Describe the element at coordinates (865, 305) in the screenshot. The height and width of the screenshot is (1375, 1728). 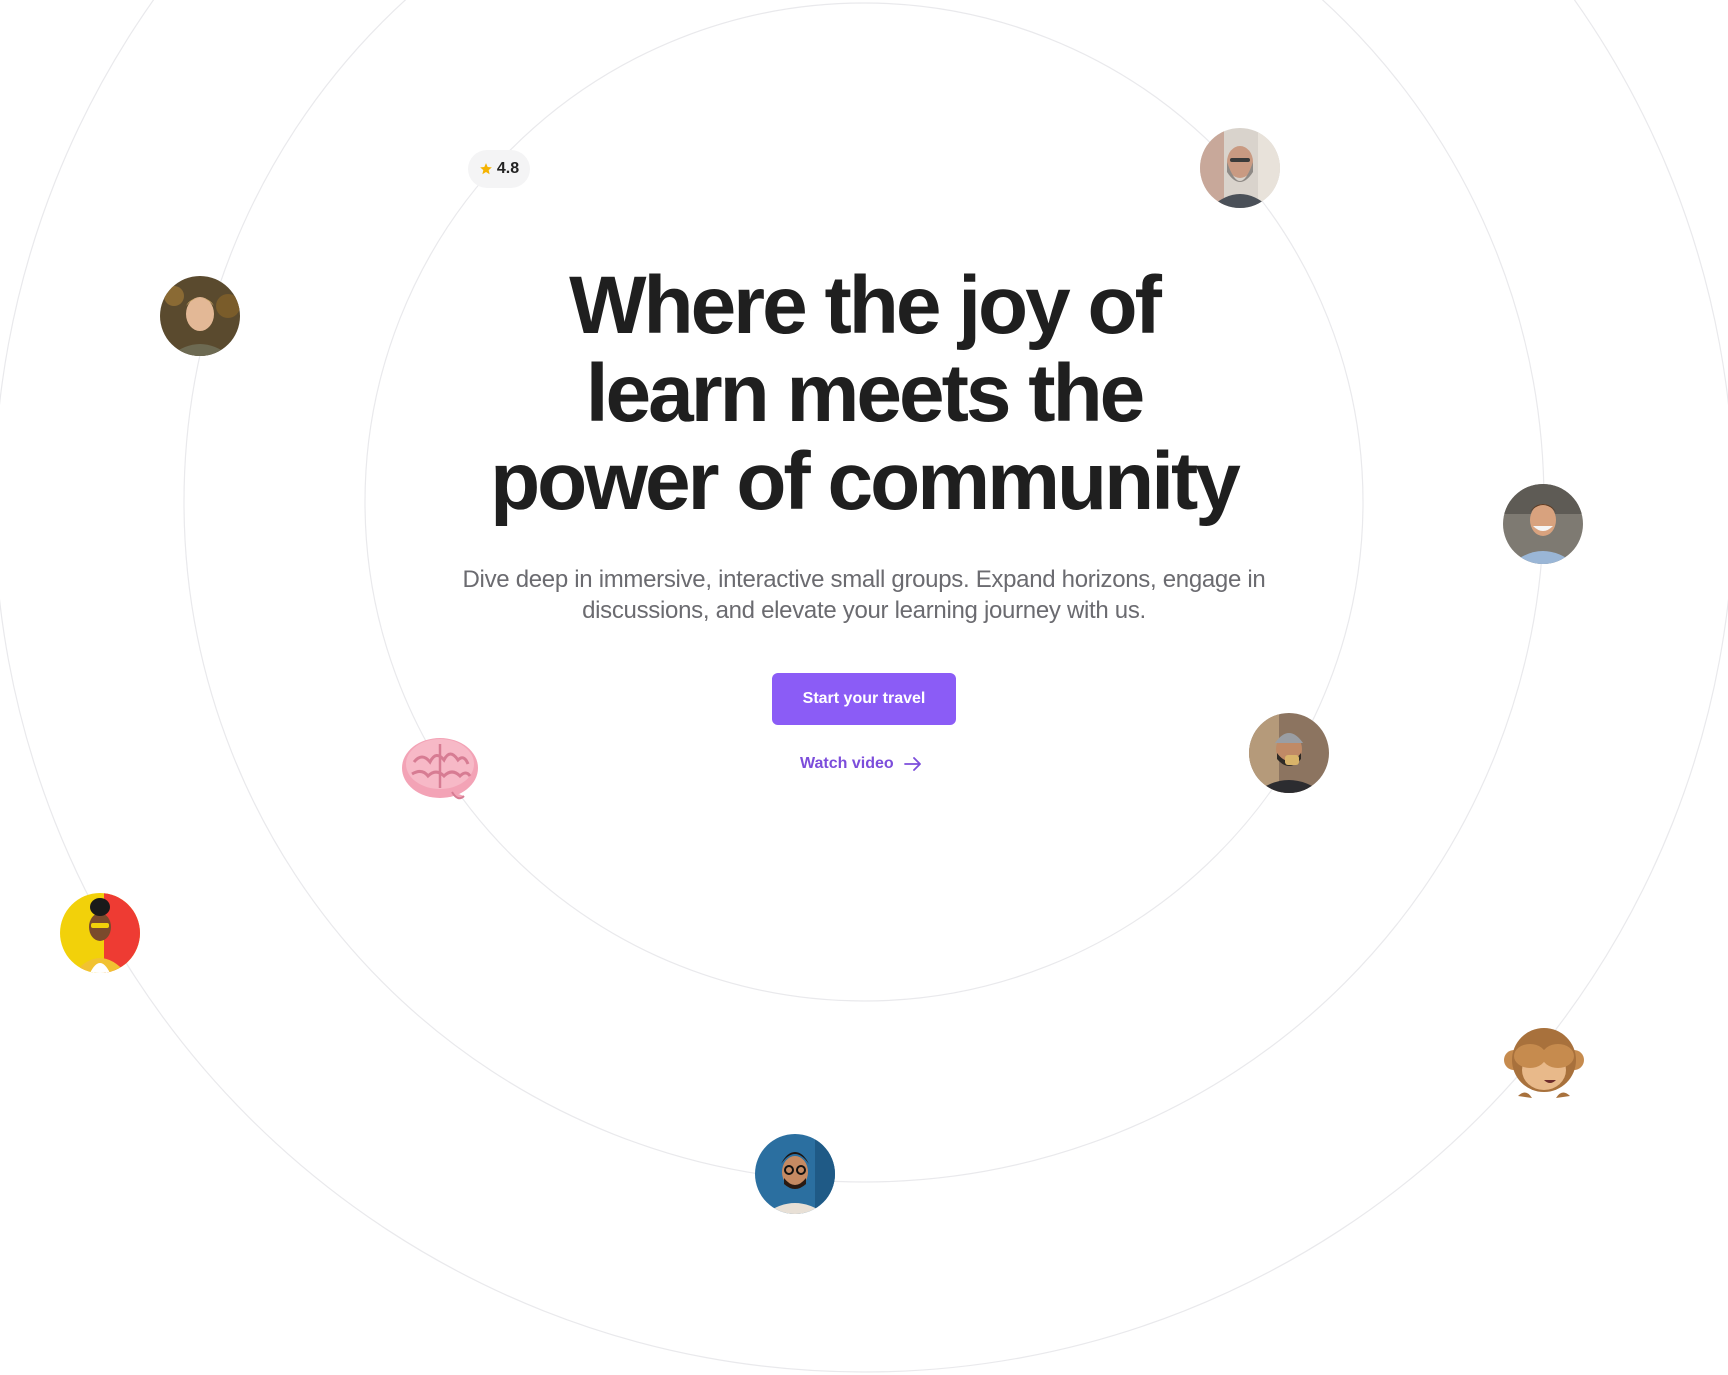
I see `hero-title-line-1: Where the joy of` at that location.